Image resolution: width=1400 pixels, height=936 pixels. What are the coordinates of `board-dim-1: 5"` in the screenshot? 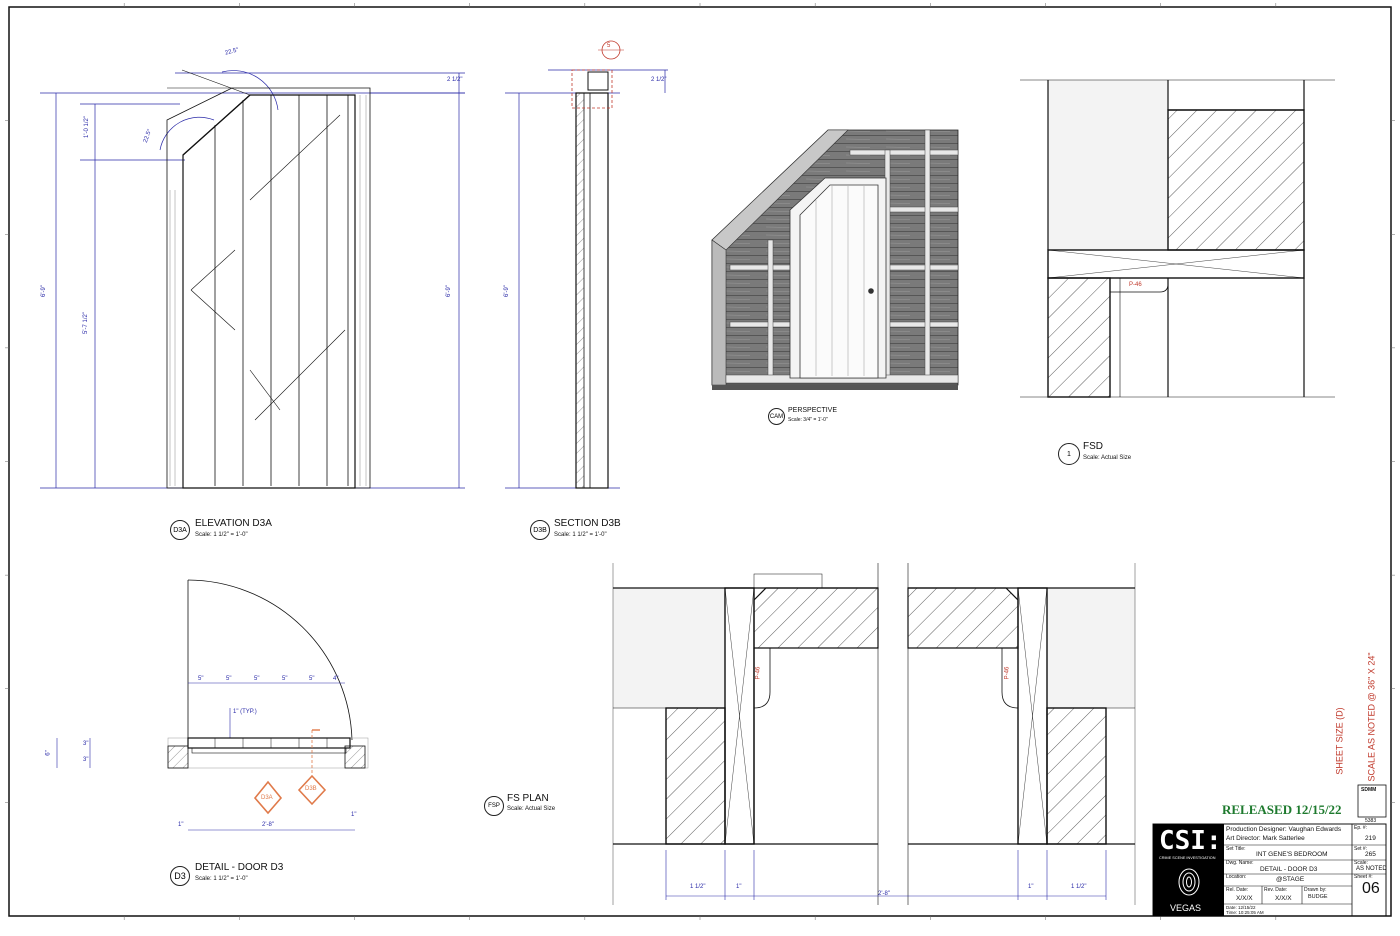 It's located at (201, 679).